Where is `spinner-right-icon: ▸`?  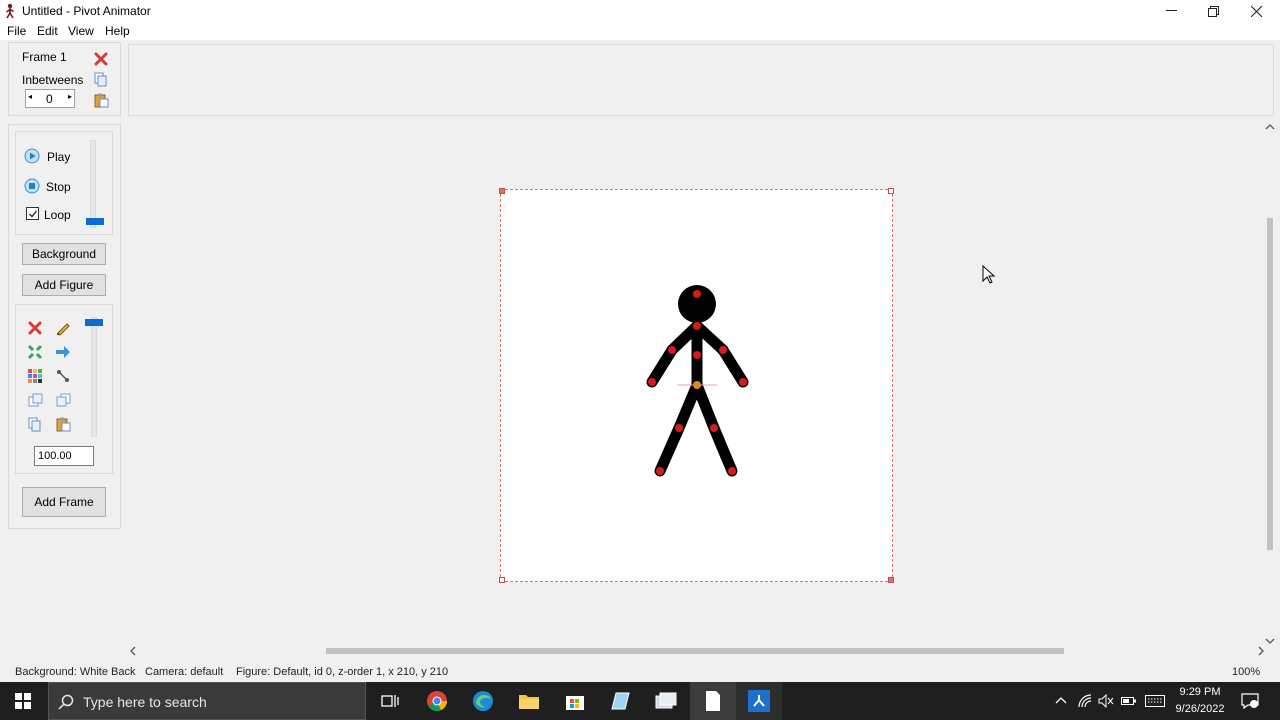 spinner-right-icon: ▸ is located at coordinates (70, 96).